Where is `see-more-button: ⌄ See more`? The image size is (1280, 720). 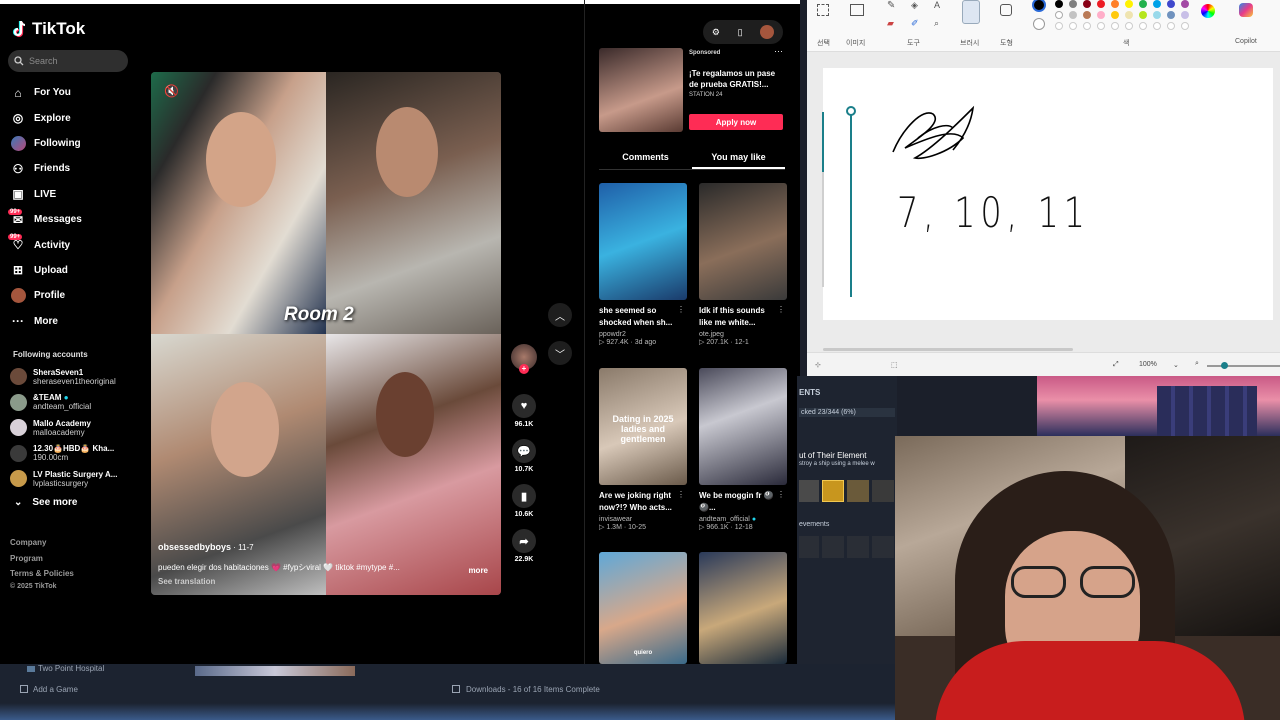
see-more-button: ⌄ See more is located at coordinates (45, 502).